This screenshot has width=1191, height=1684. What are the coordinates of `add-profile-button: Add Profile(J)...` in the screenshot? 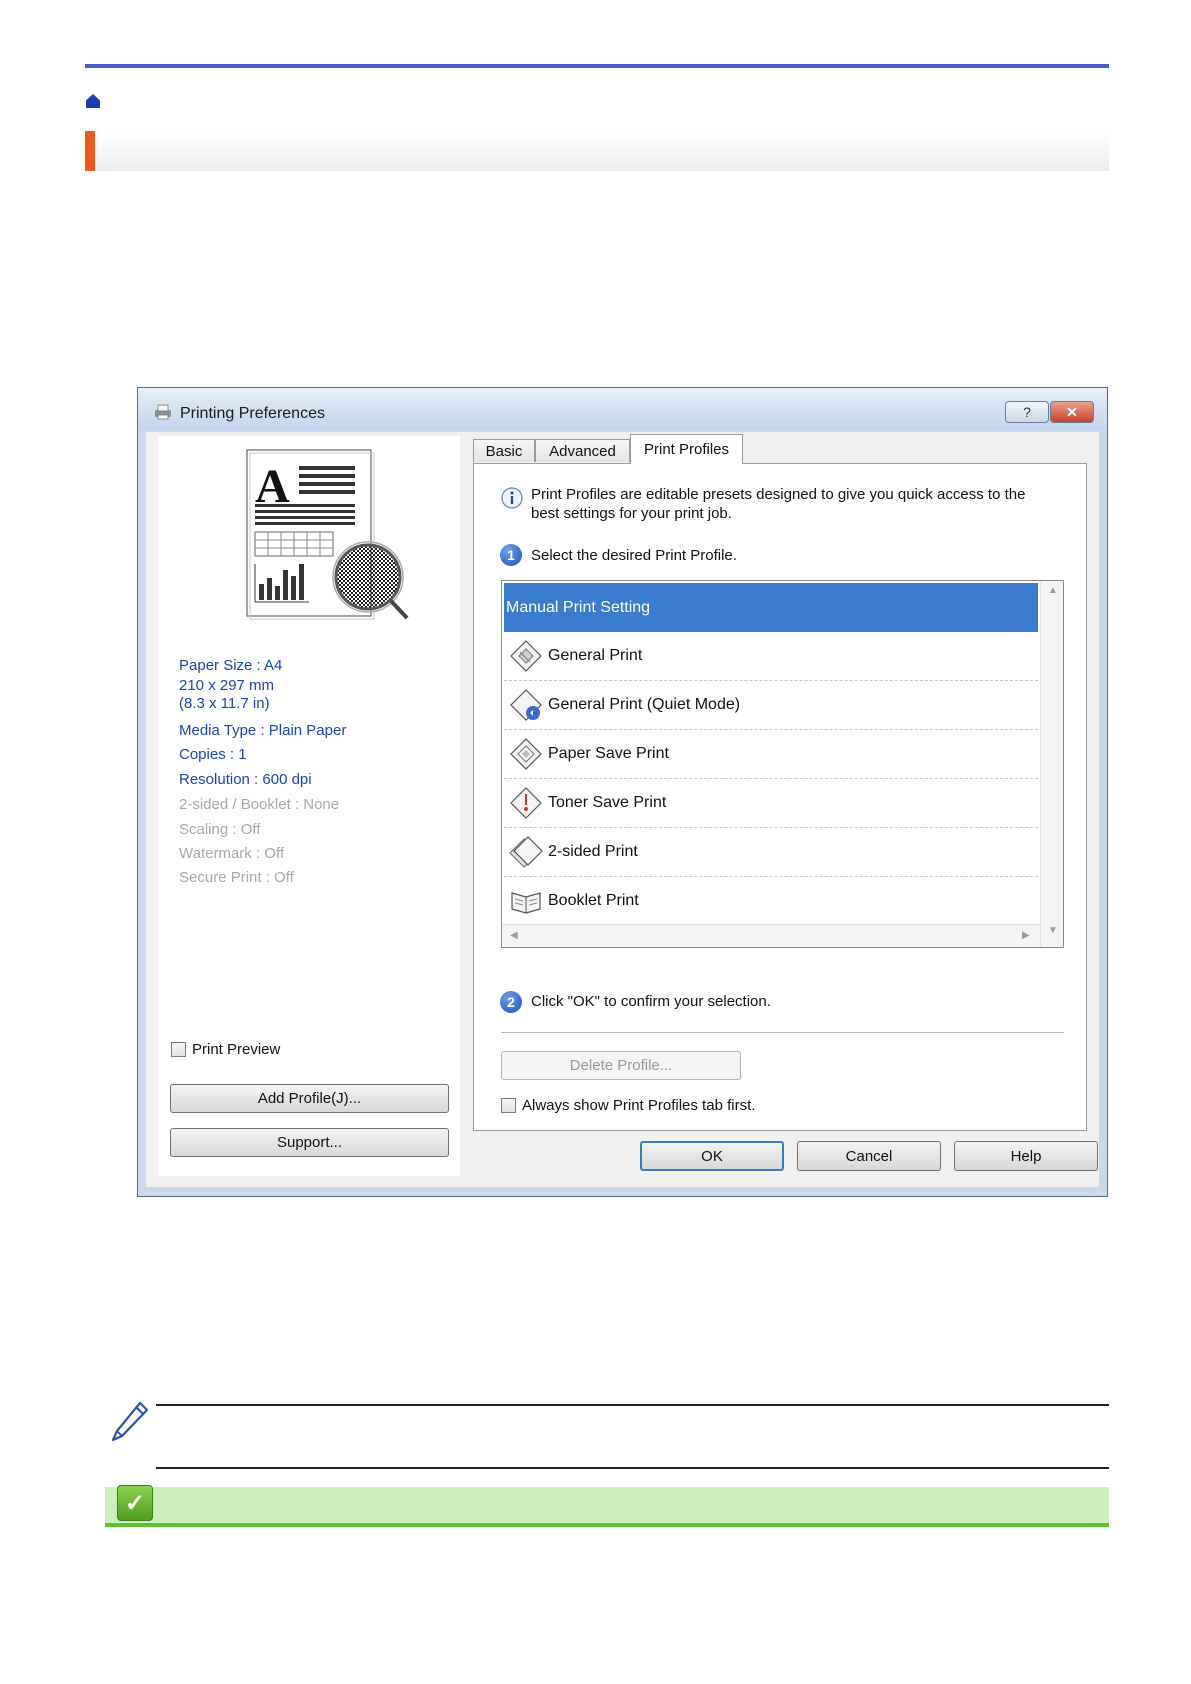 It's located at (309, 1098).